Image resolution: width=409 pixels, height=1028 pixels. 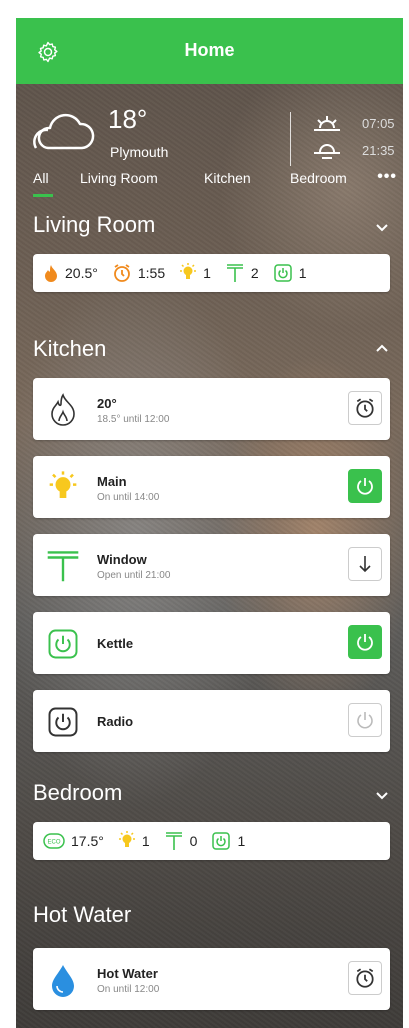 What do you see at coordinates (107, 403) in the screenshot?
I see `device-name: 20°` at bounding box center [107, 403].